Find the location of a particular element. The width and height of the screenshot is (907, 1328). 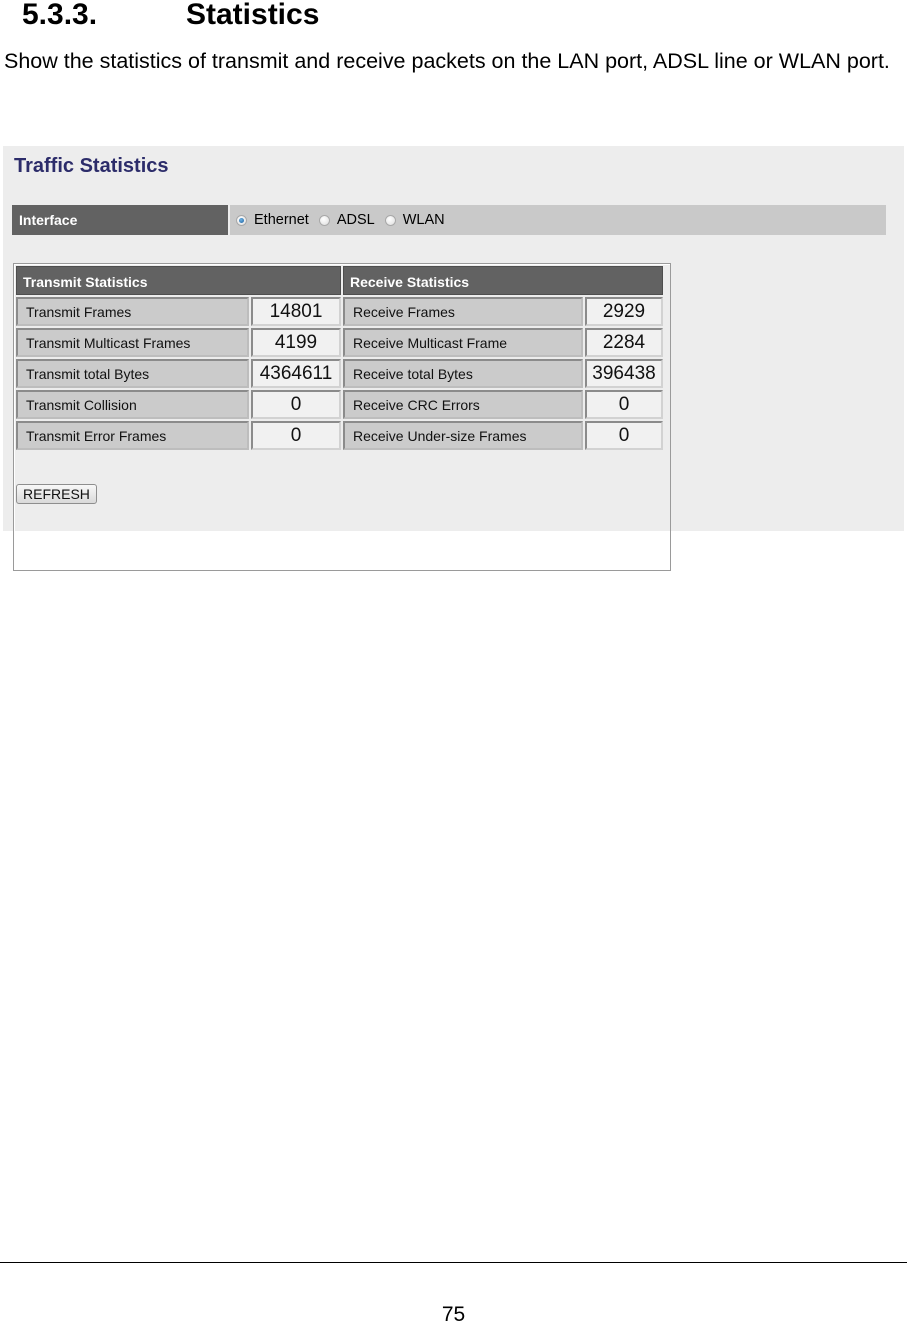

radio-checked-icon is located at coordinates (241, 220).